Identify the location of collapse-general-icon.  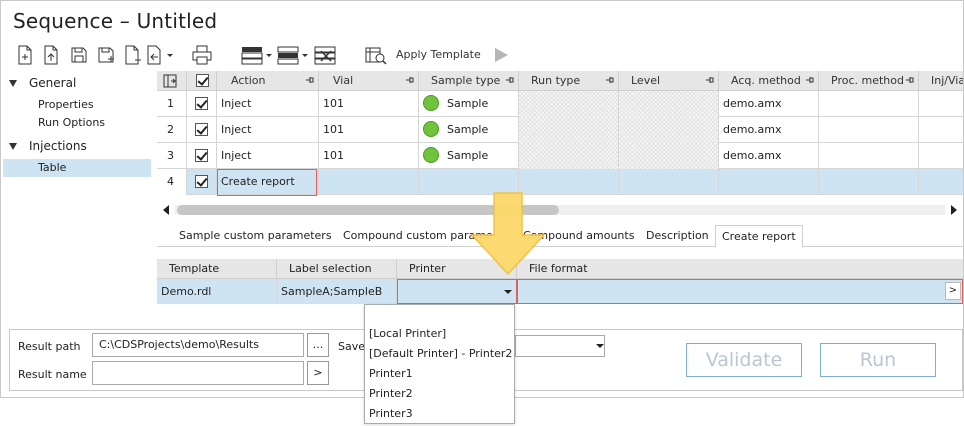
(13, 83).